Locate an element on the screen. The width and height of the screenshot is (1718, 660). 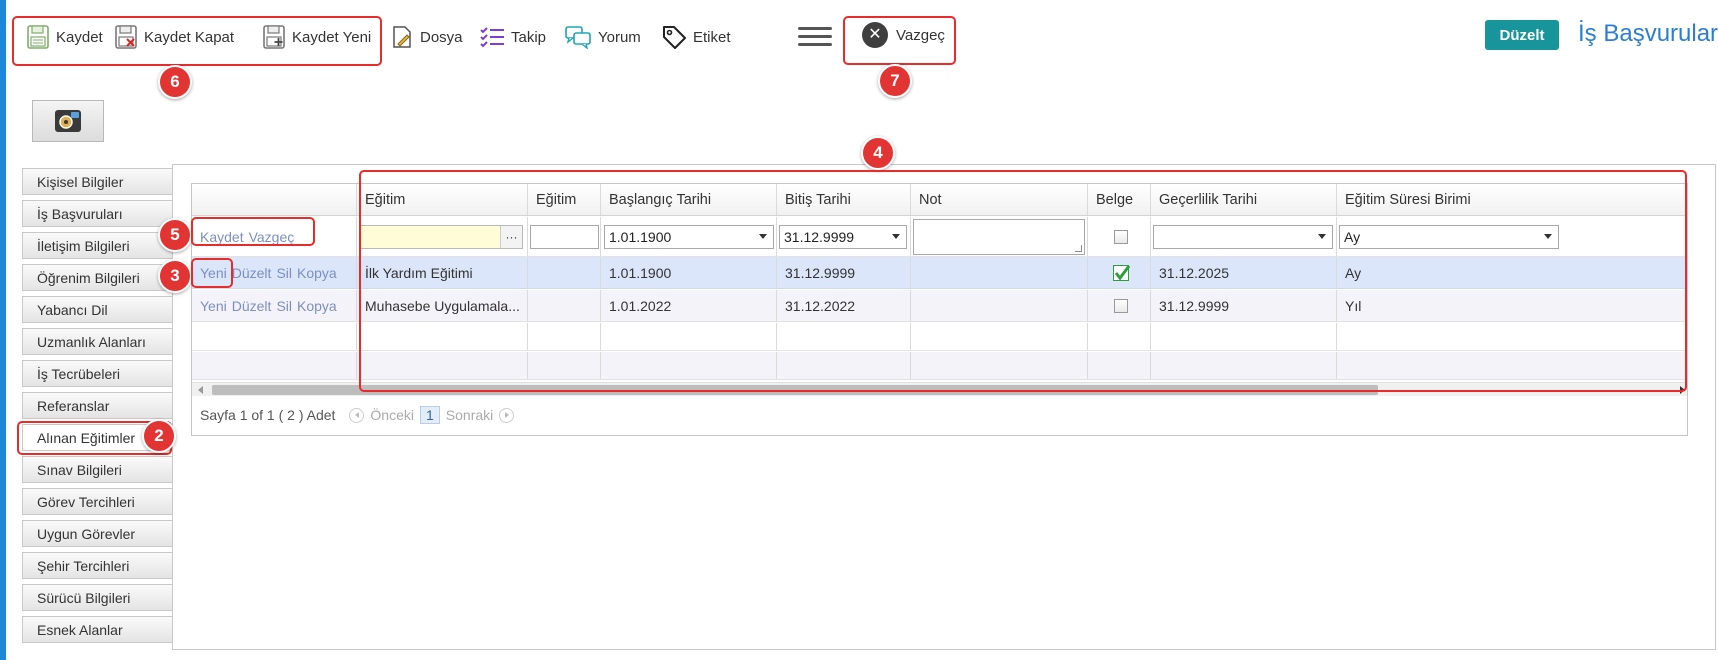
sidebar-item-education: Öğrenim Bilgileri is located at coordinates (97, 277).